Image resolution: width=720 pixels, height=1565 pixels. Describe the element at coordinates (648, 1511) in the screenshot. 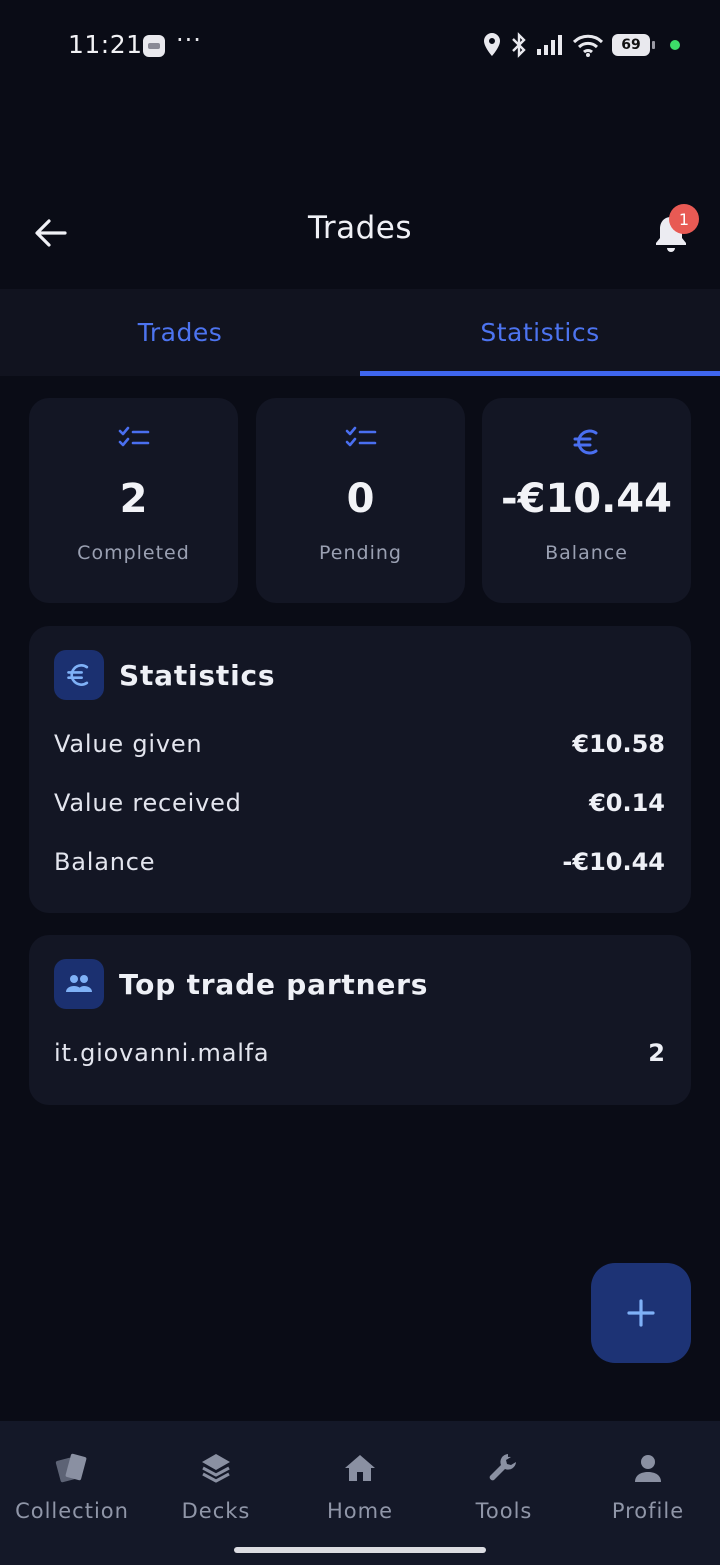

I see `nav-label: Profile` at that location.